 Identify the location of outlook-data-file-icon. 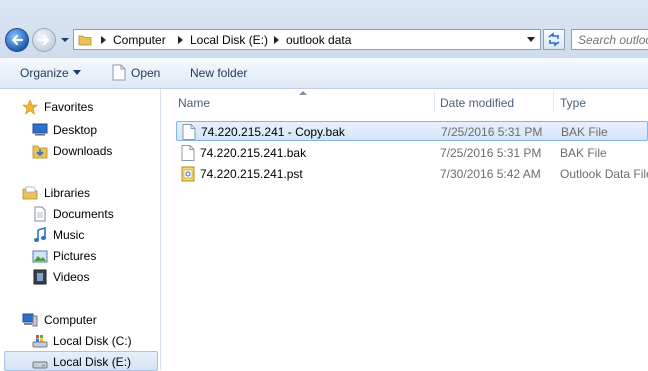
(188, 174).